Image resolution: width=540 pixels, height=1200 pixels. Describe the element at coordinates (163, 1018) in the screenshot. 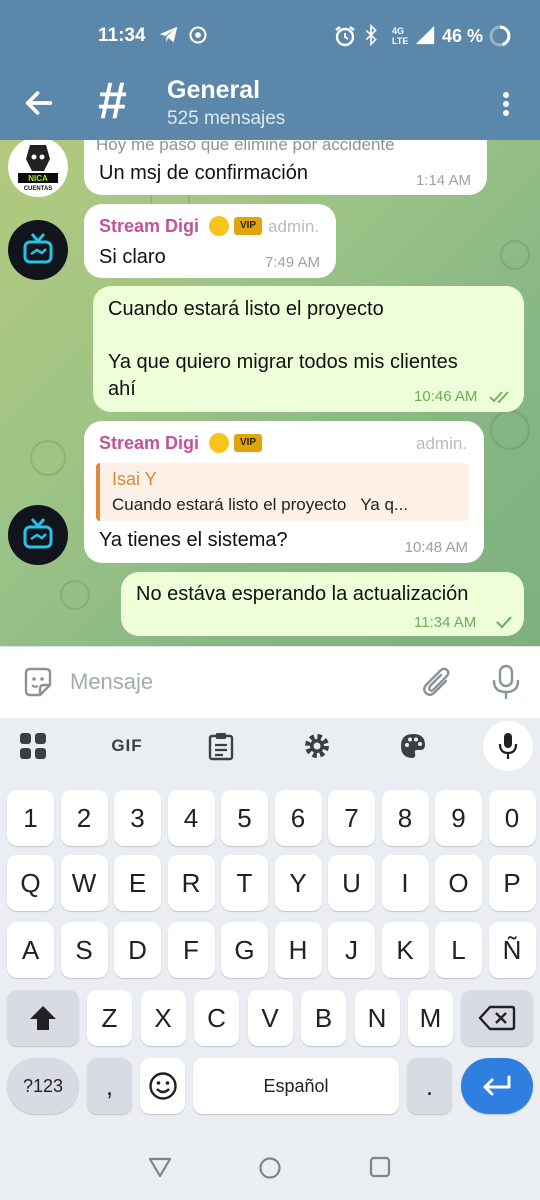

I see `key: X` at that location.